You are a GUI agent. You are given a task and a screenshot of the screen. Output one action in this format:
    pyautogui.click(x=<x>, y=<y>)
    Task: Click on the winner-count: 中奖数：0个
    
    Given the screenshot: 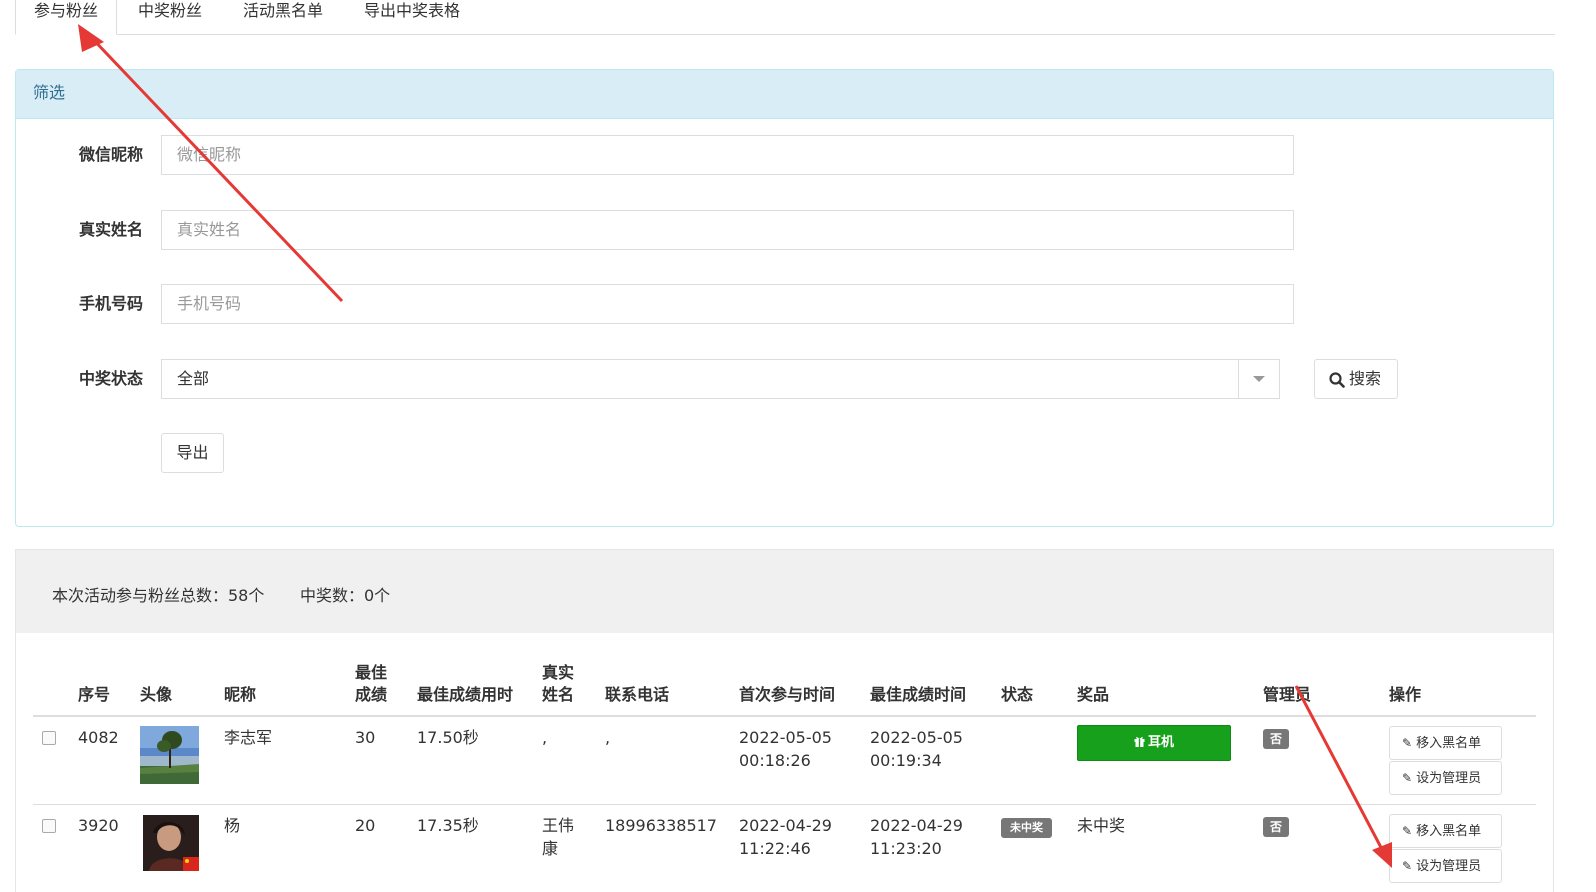 What is the action you would take?
    pyautogui.click(x=345, y=595)
    